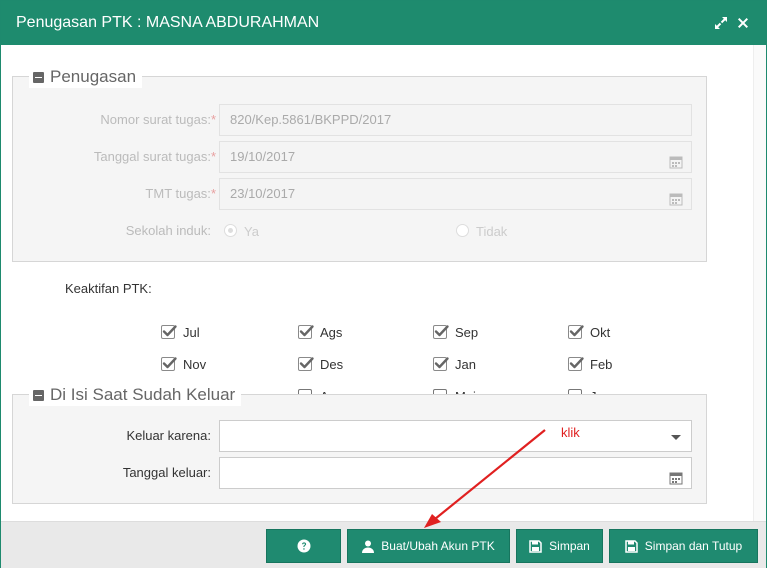 The height and width of the screenshot is (568, 767). I want to click on scrollbar, so click(759, 283).